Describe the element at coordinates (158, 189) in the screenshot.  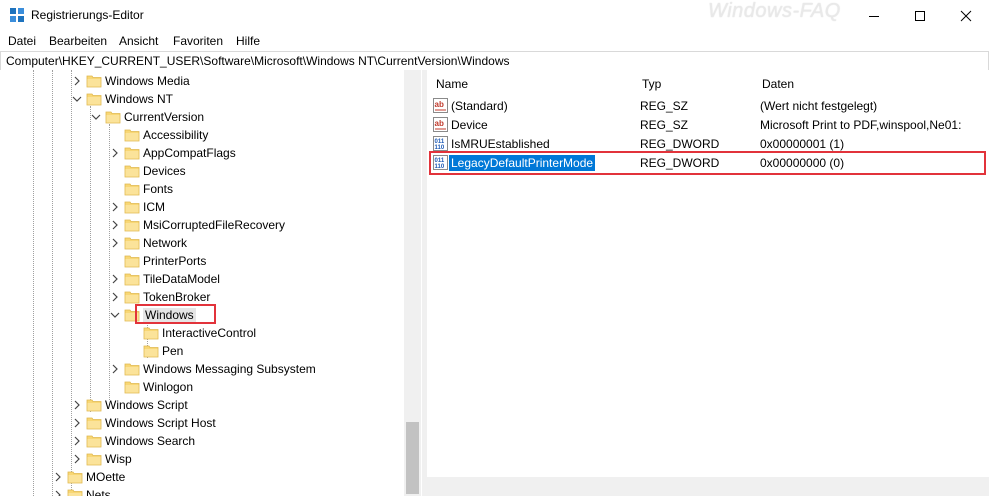
I see `tree-item-label: Fonts` at that location.